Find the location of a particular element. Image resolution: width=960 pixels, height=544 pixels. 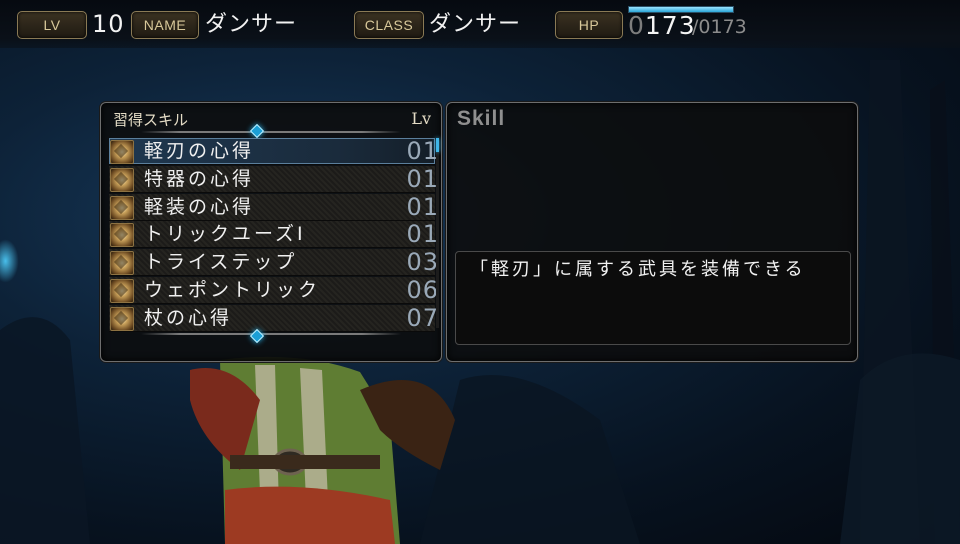

hp-current-lead: 0 is located at coordinates (636, 25).